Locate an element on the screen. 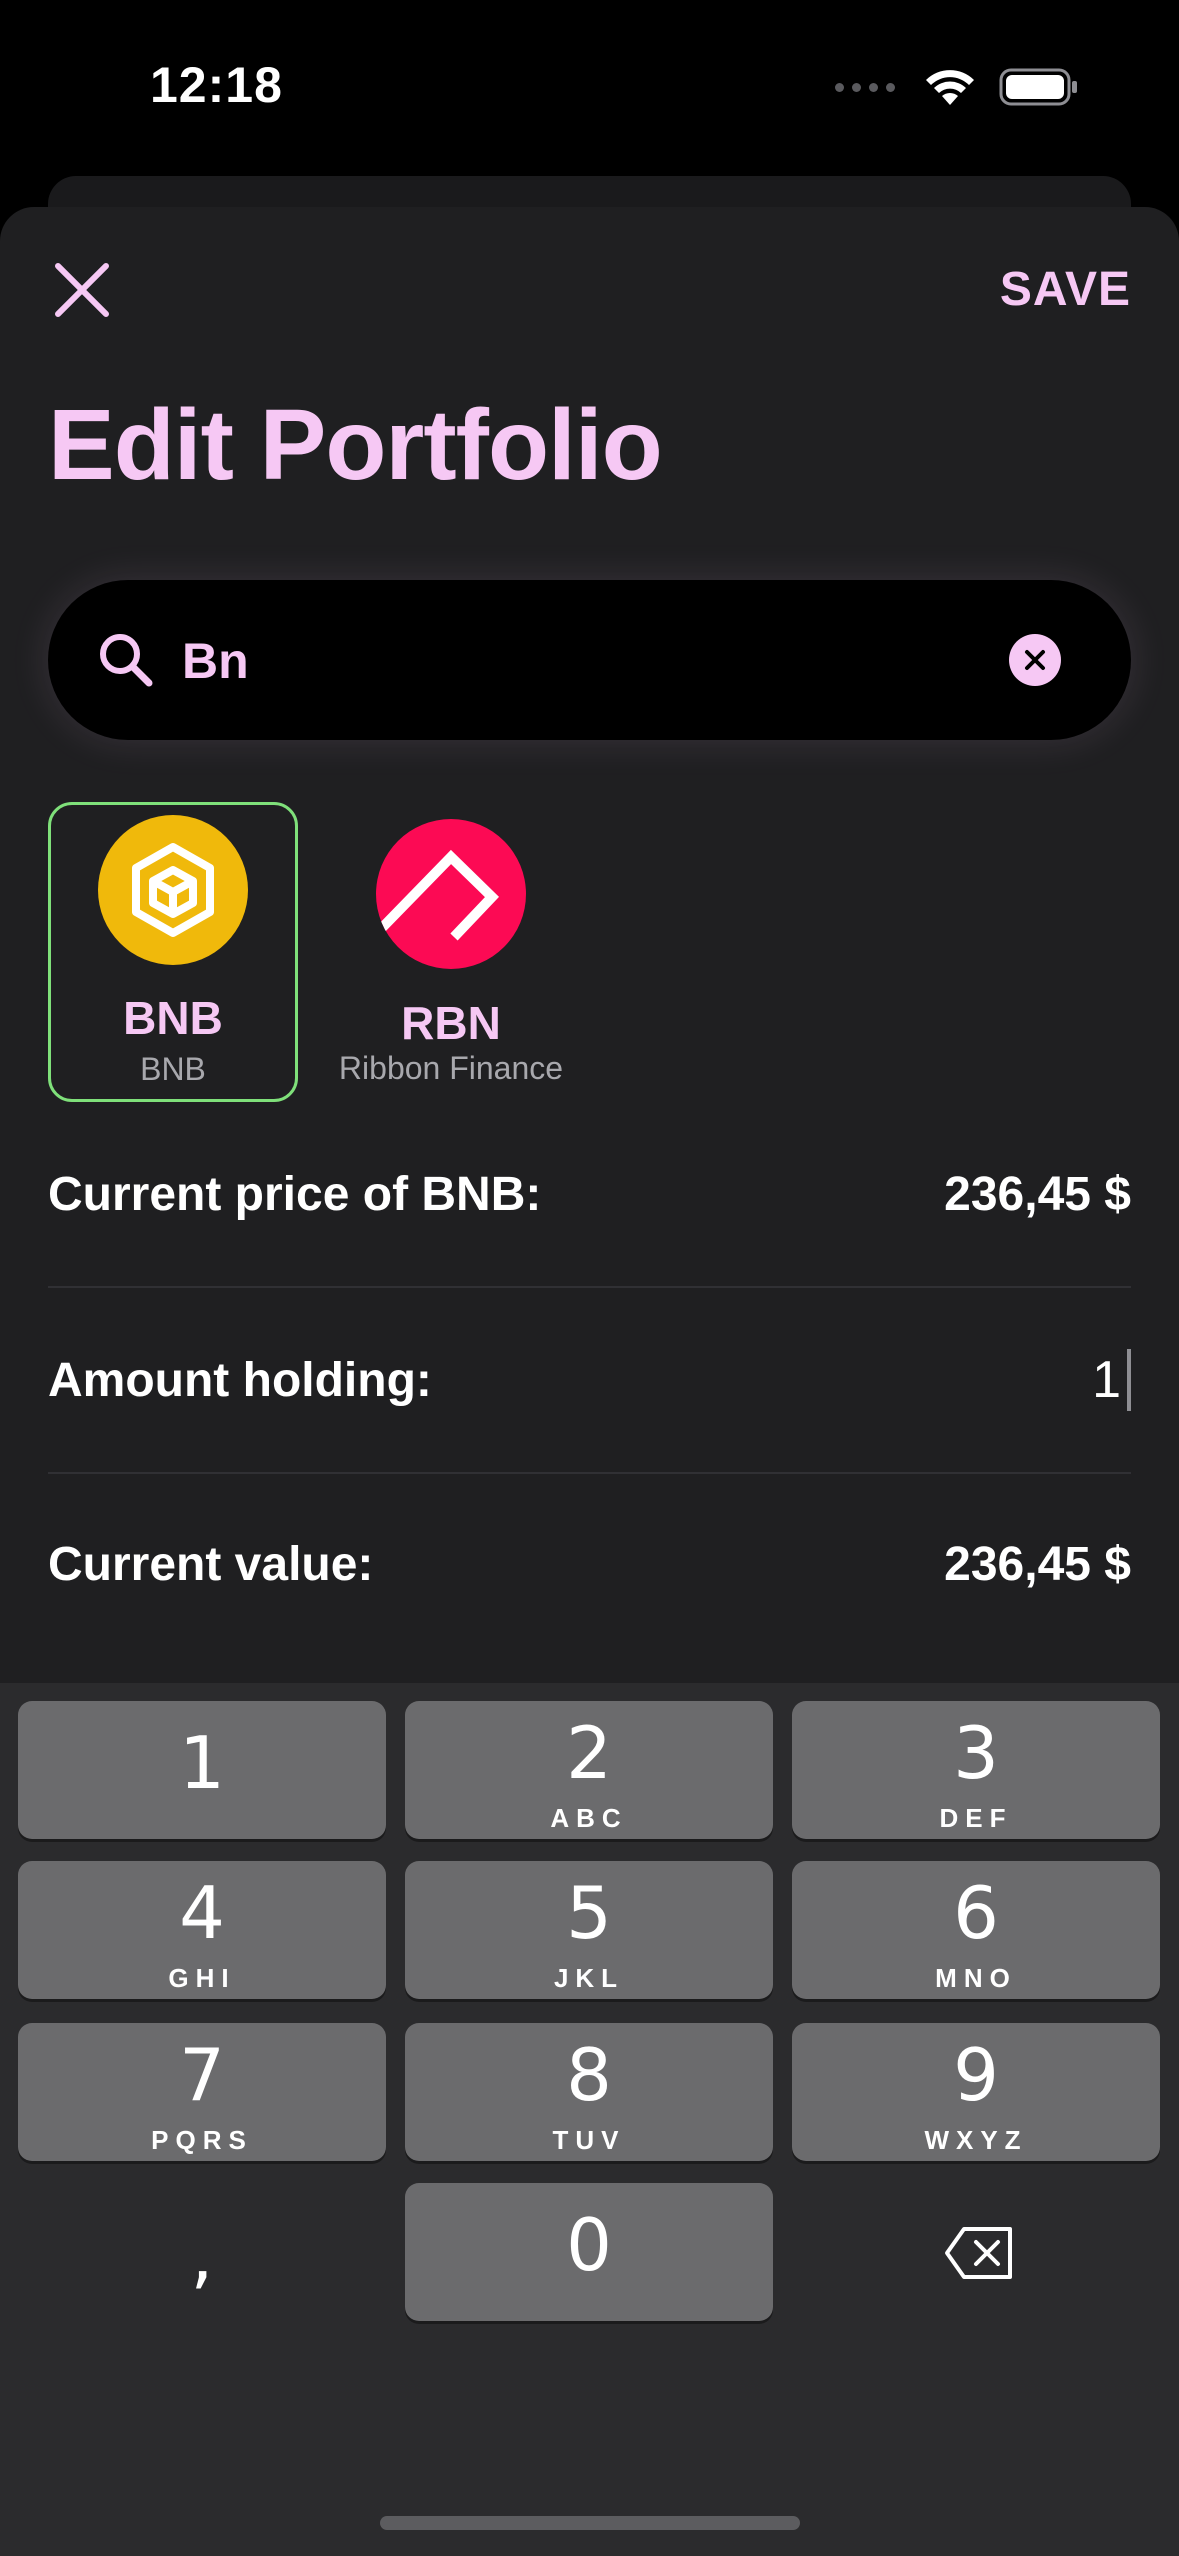  backspace-icon is located at coordinates (978, 2253).